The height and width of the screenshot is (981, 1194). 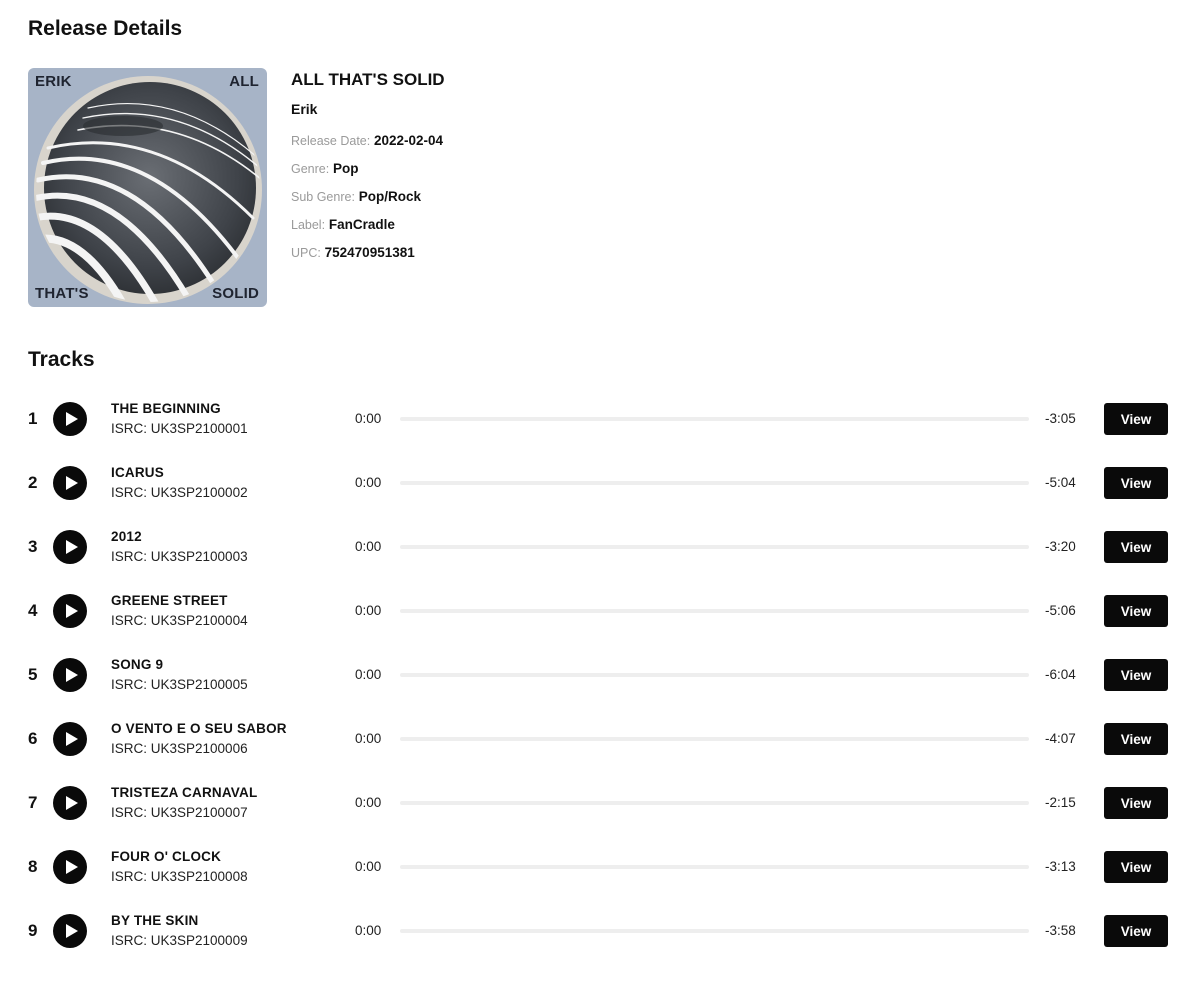 I want to click on track-number: 1, so click(x=33, y=418).